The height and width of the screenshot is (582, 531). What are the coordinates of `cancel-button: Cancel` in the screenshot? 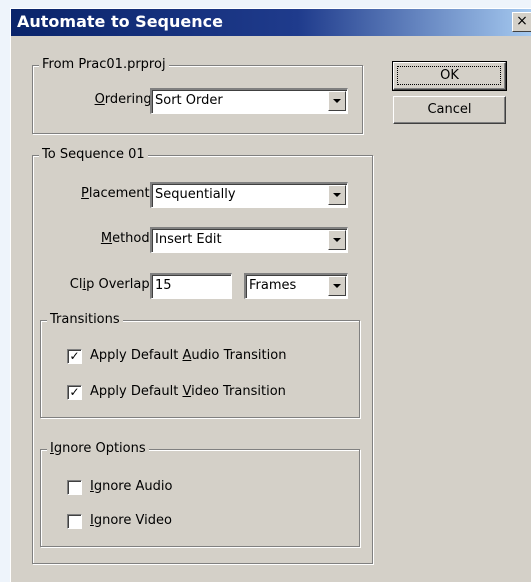 It's located at (449, 110).